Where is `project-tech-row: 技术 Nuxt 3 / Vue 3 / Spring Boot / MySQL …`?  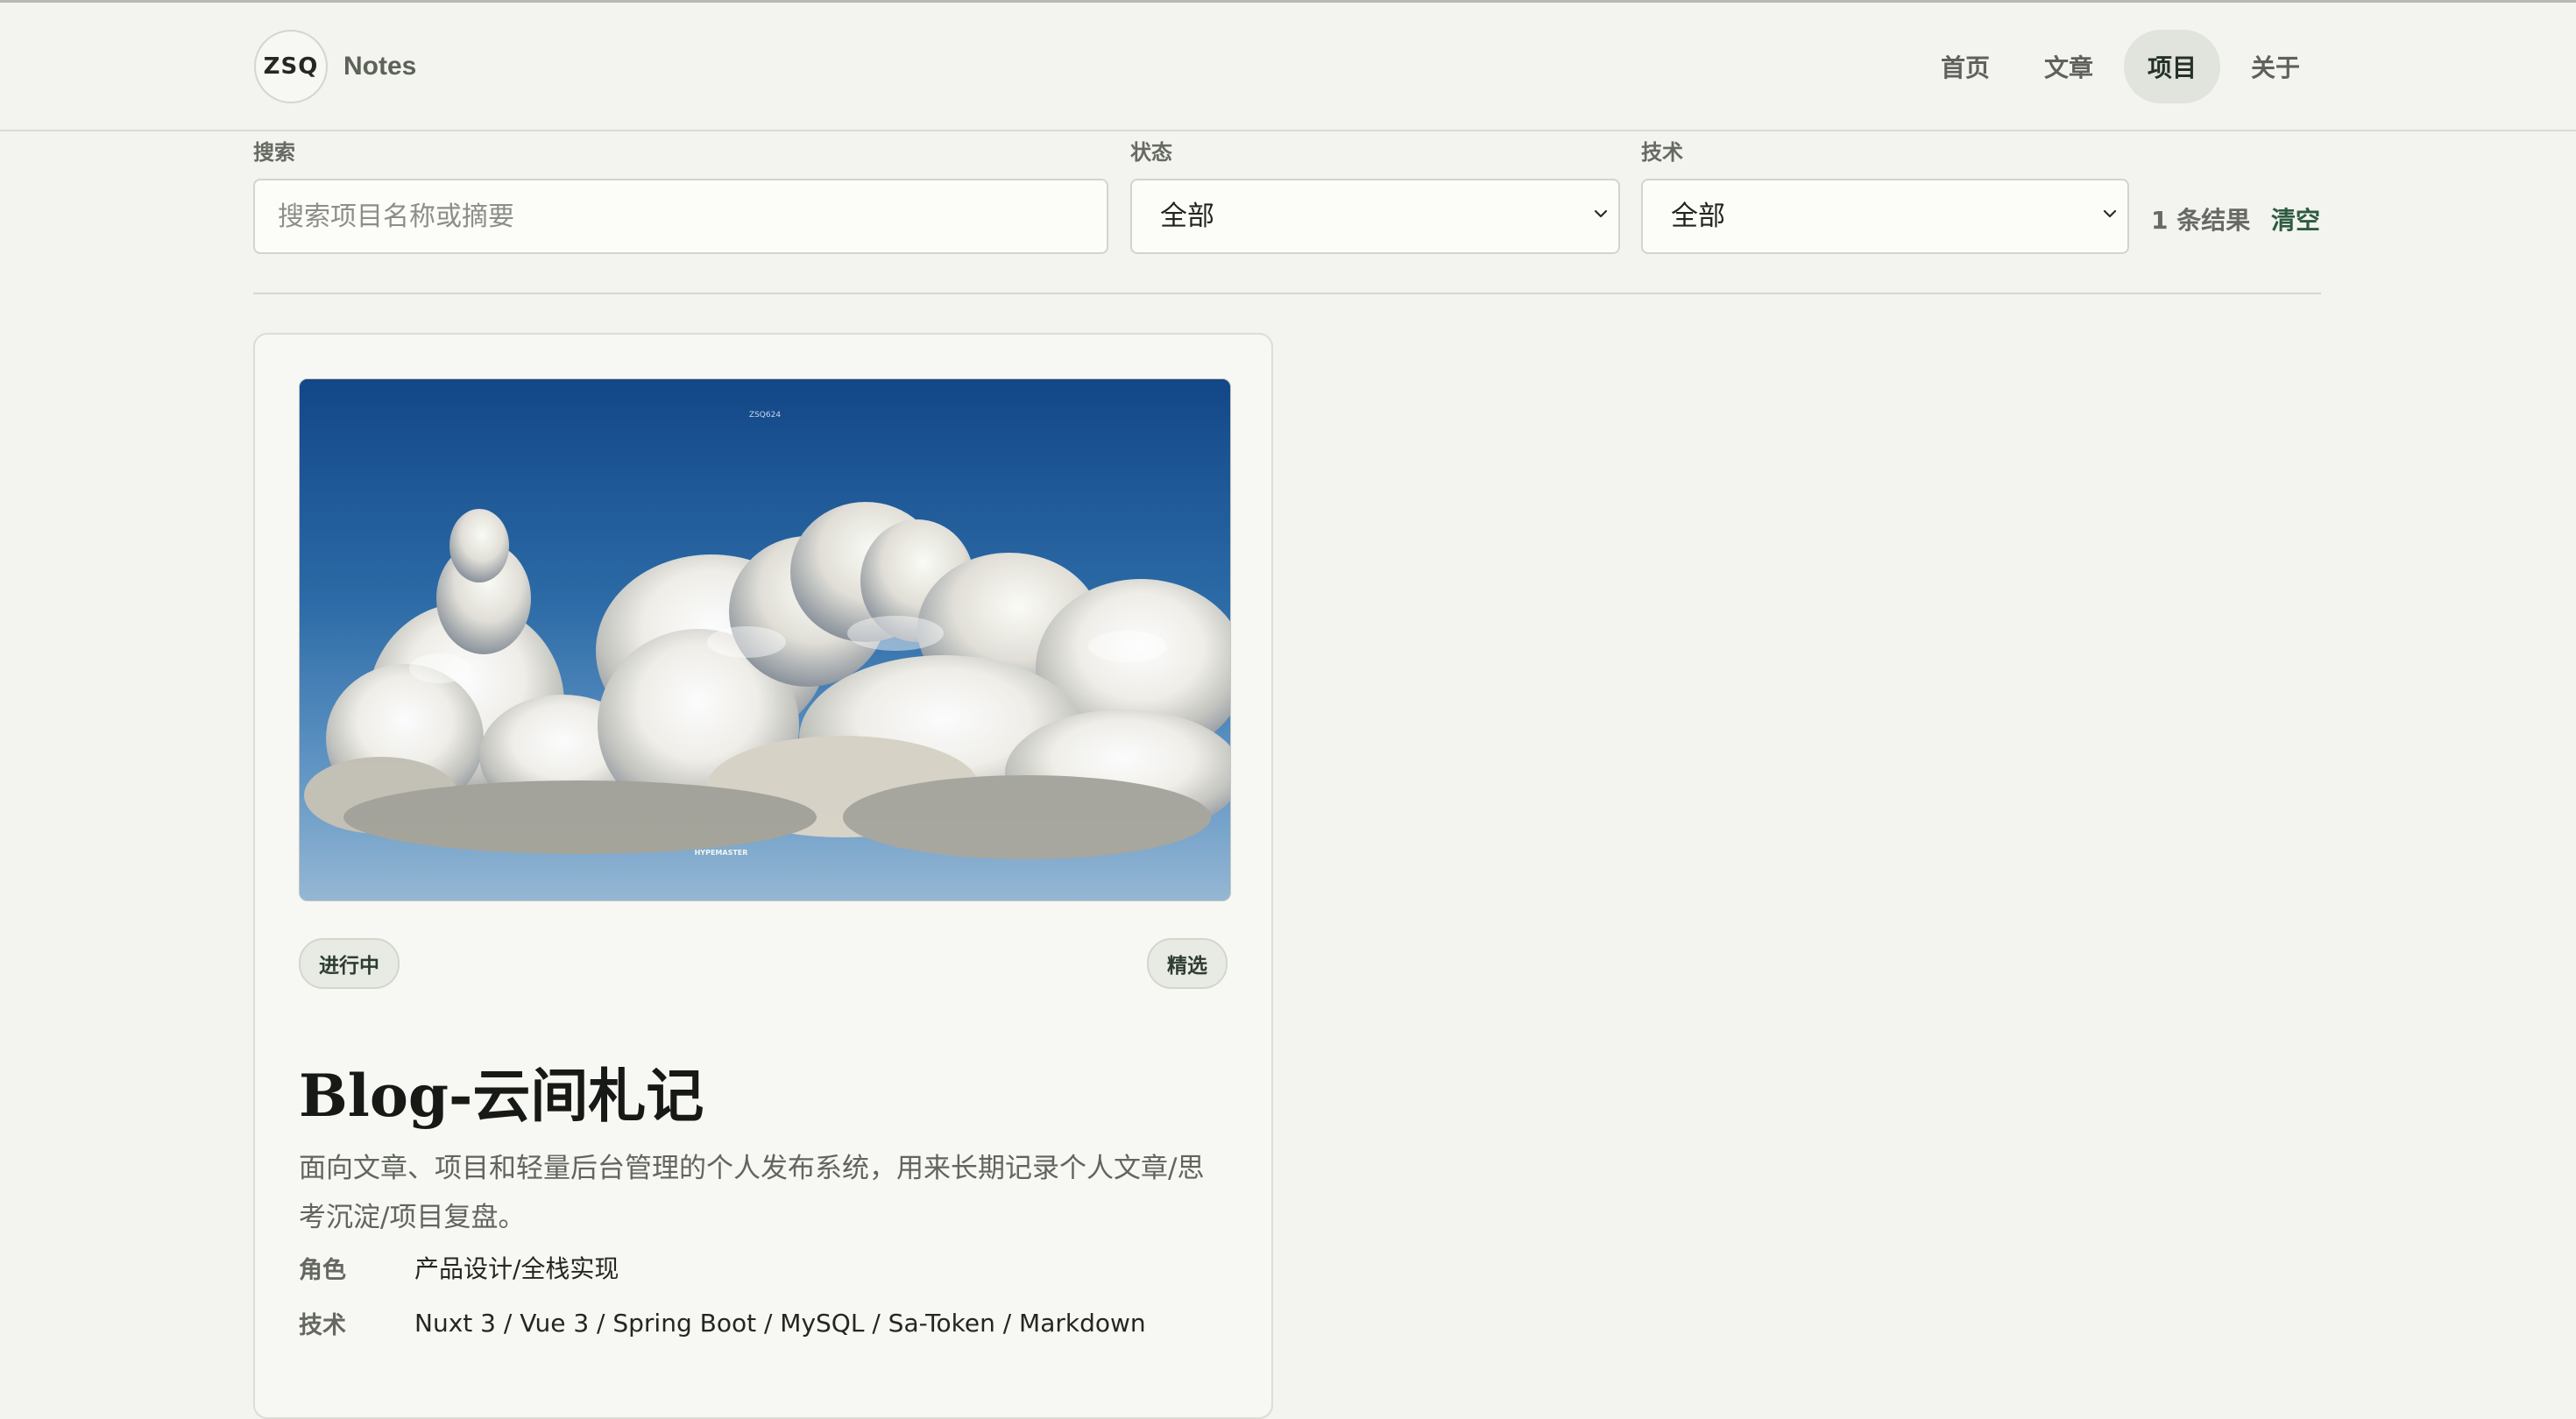 project-tech-row: 技术 Nuxt 3 / Vue 3 / Spring Boot / MySQL … is located at coordinates (764, 1322).